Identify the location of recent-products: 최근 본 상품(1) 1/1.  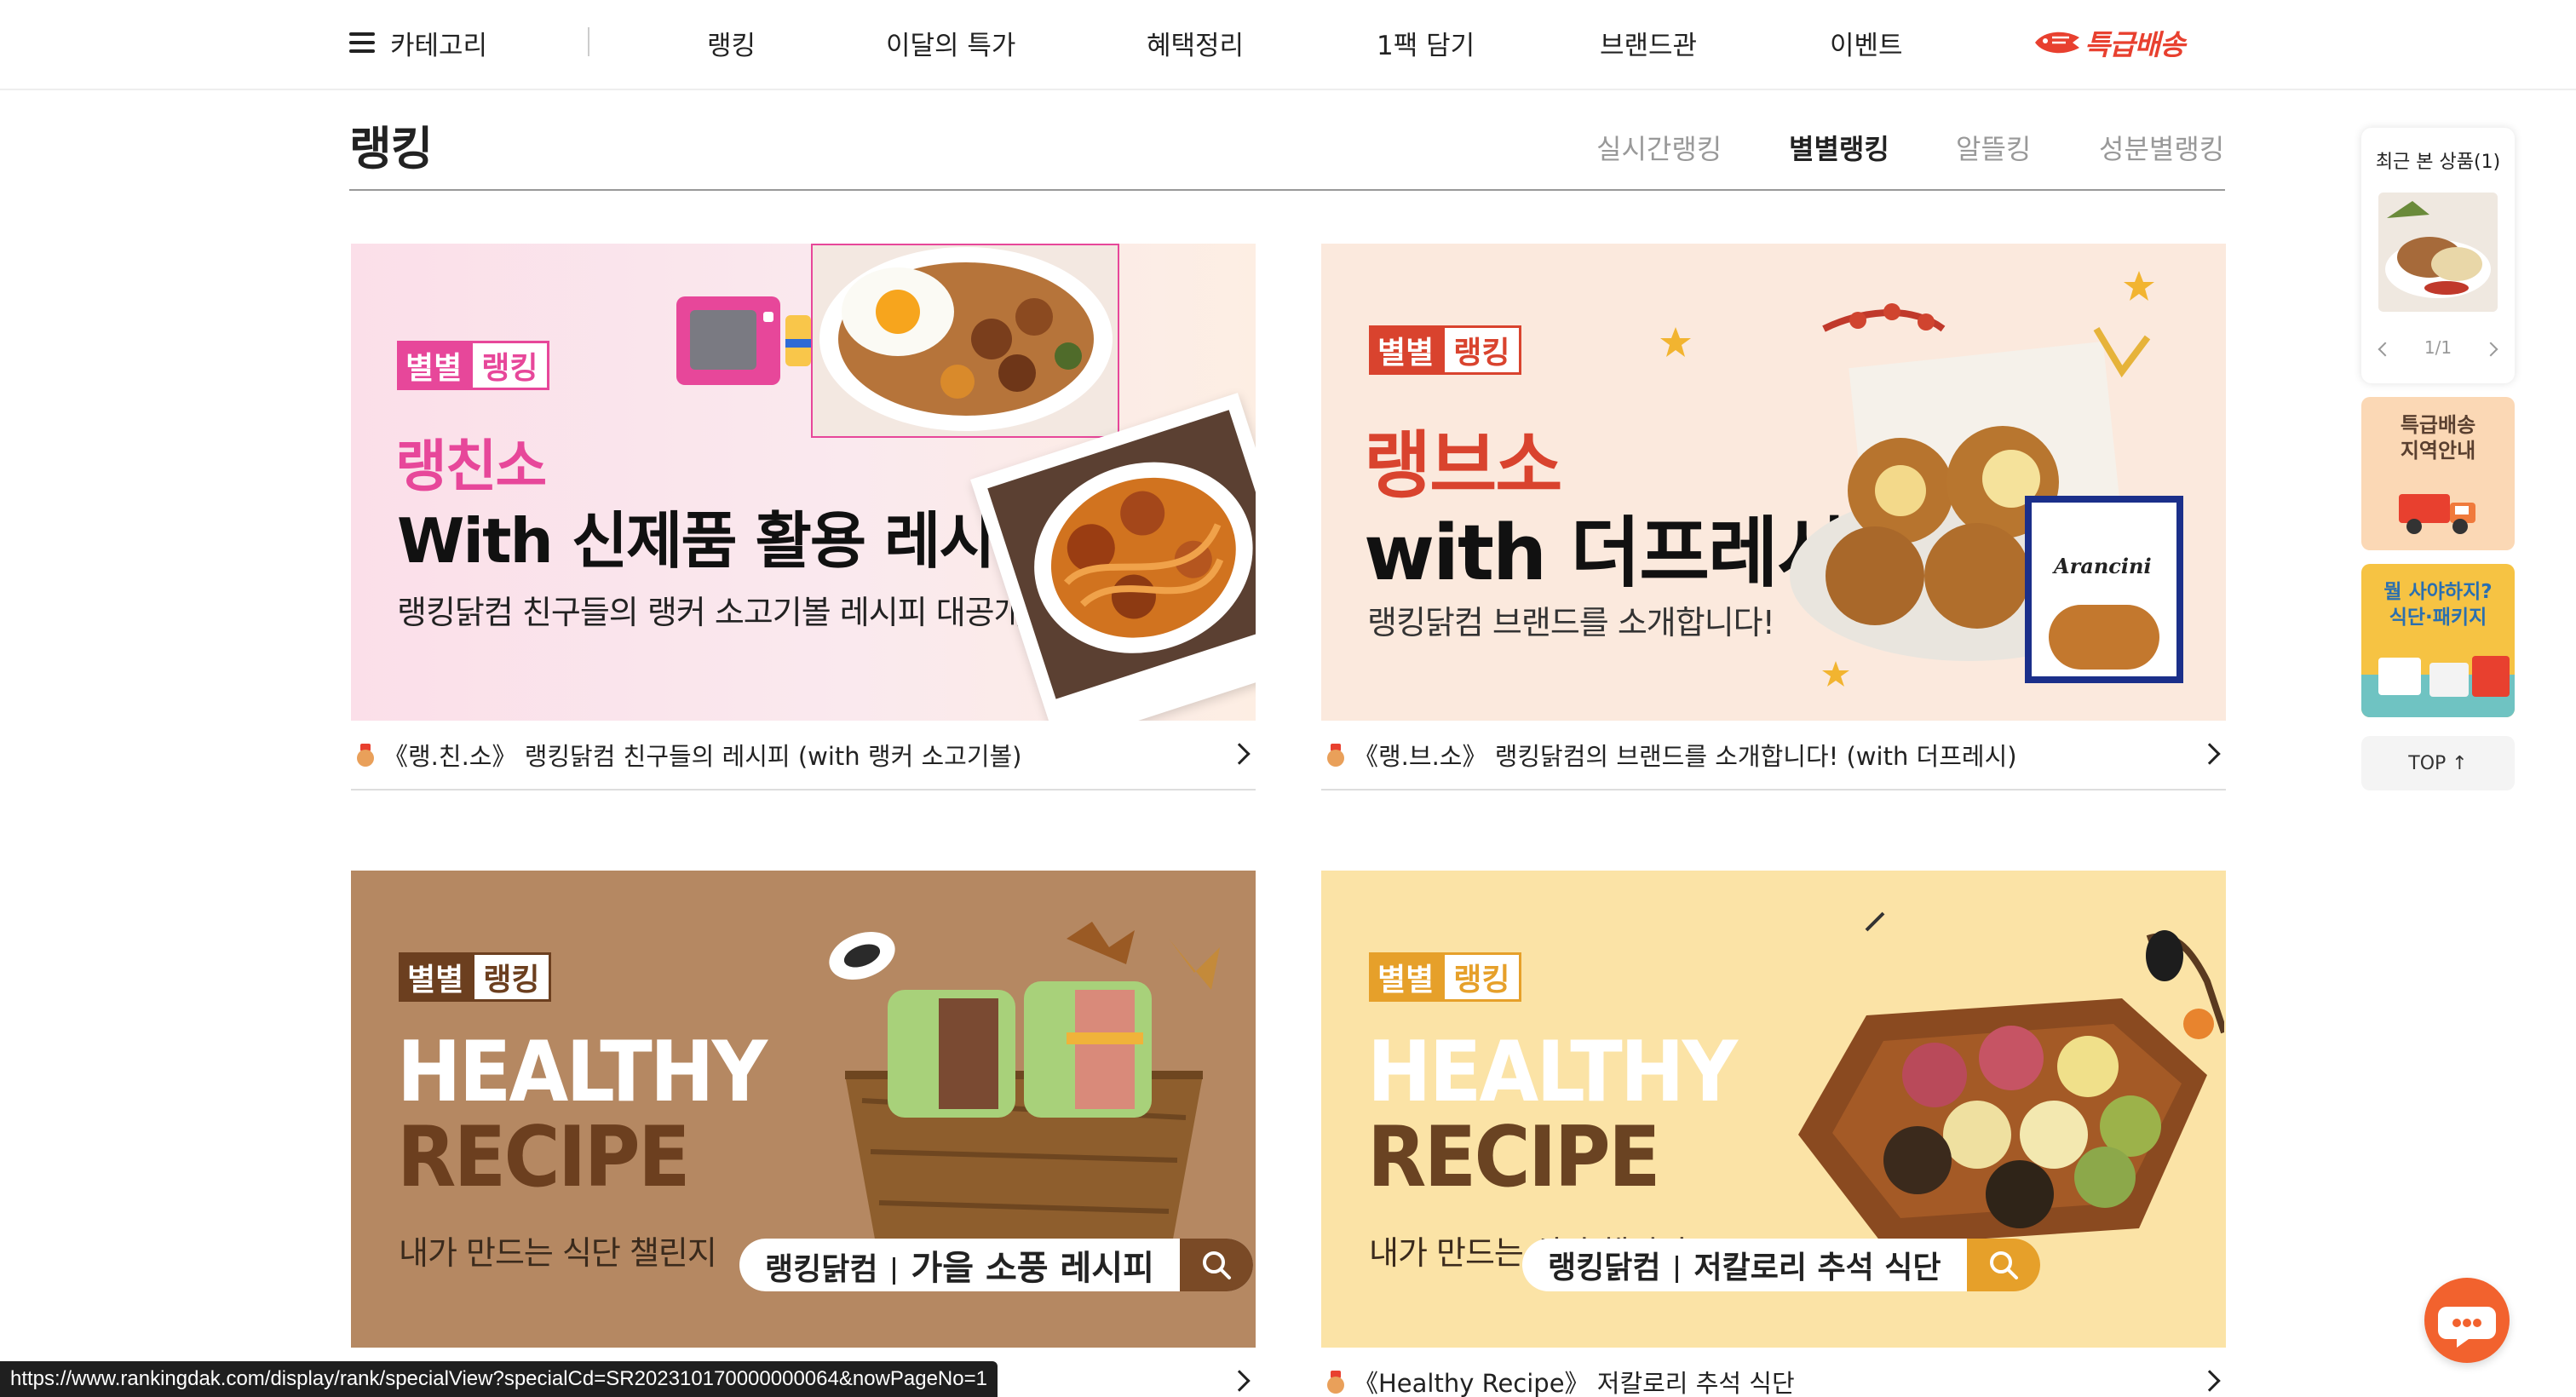
(2438, 256).